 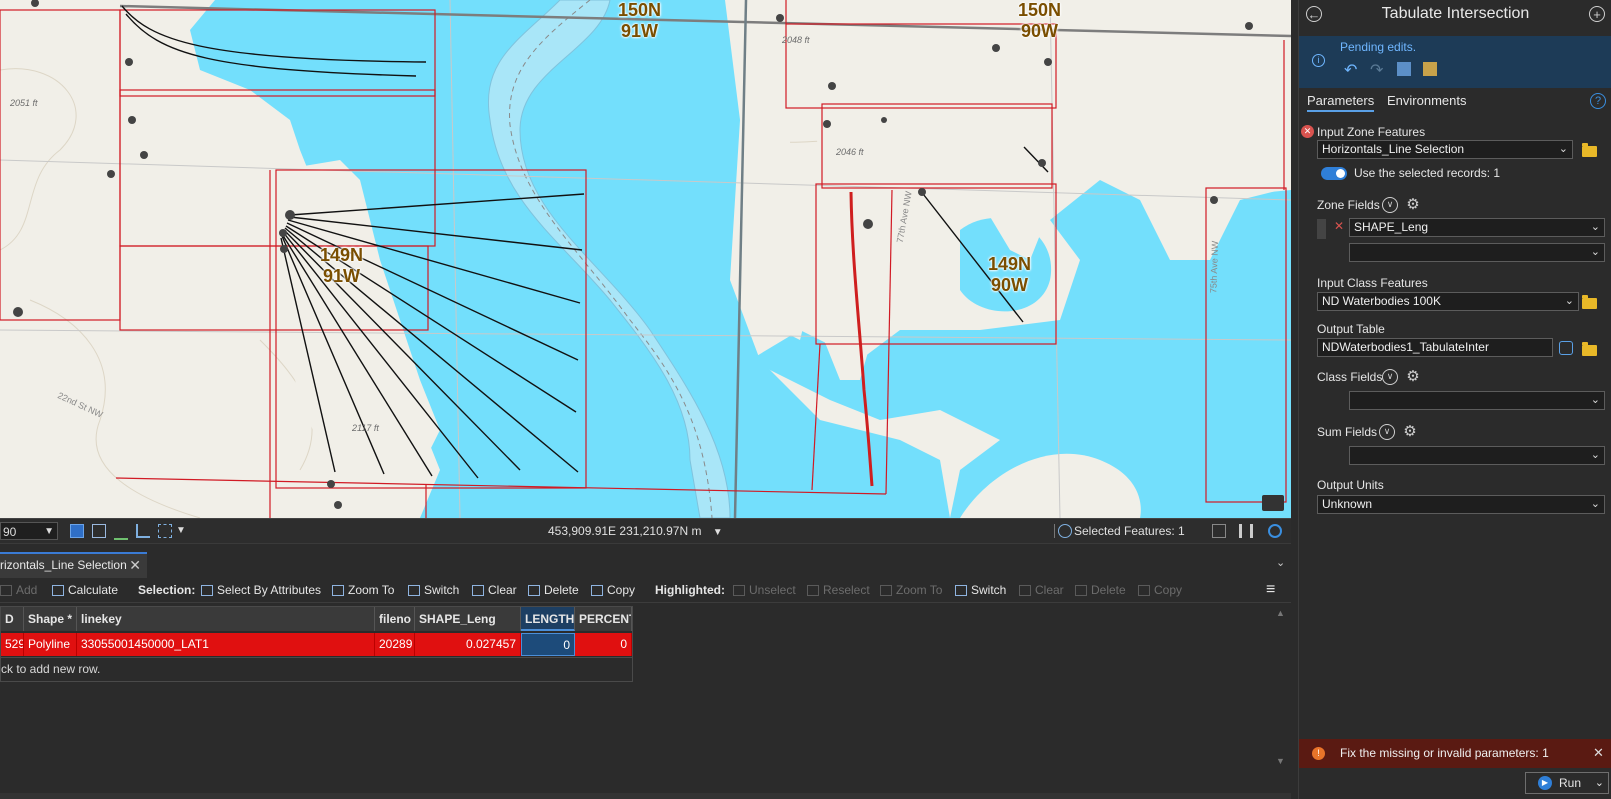 I want to click on remove-icon: ✕, so click(x=1339, y=226).